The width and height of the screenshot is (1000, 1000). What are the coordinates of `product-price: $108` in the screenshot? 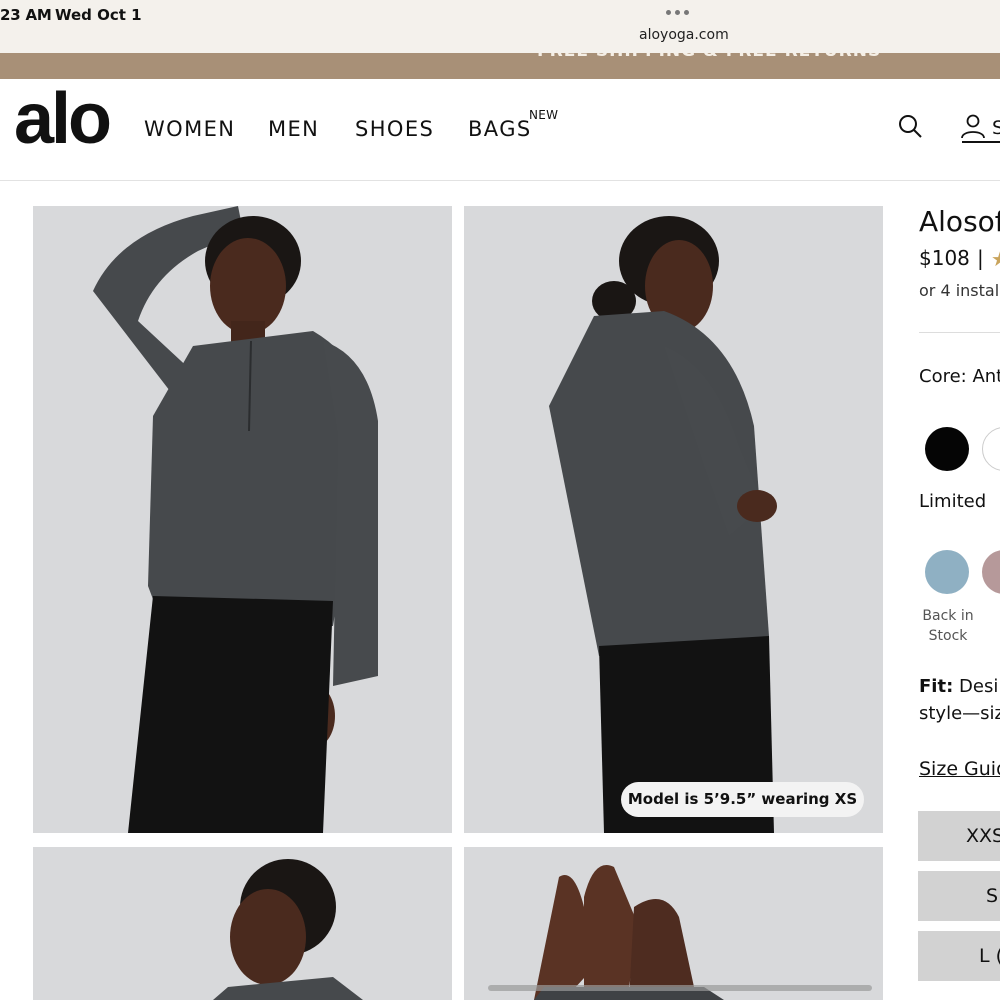 It's located at (944, 258).